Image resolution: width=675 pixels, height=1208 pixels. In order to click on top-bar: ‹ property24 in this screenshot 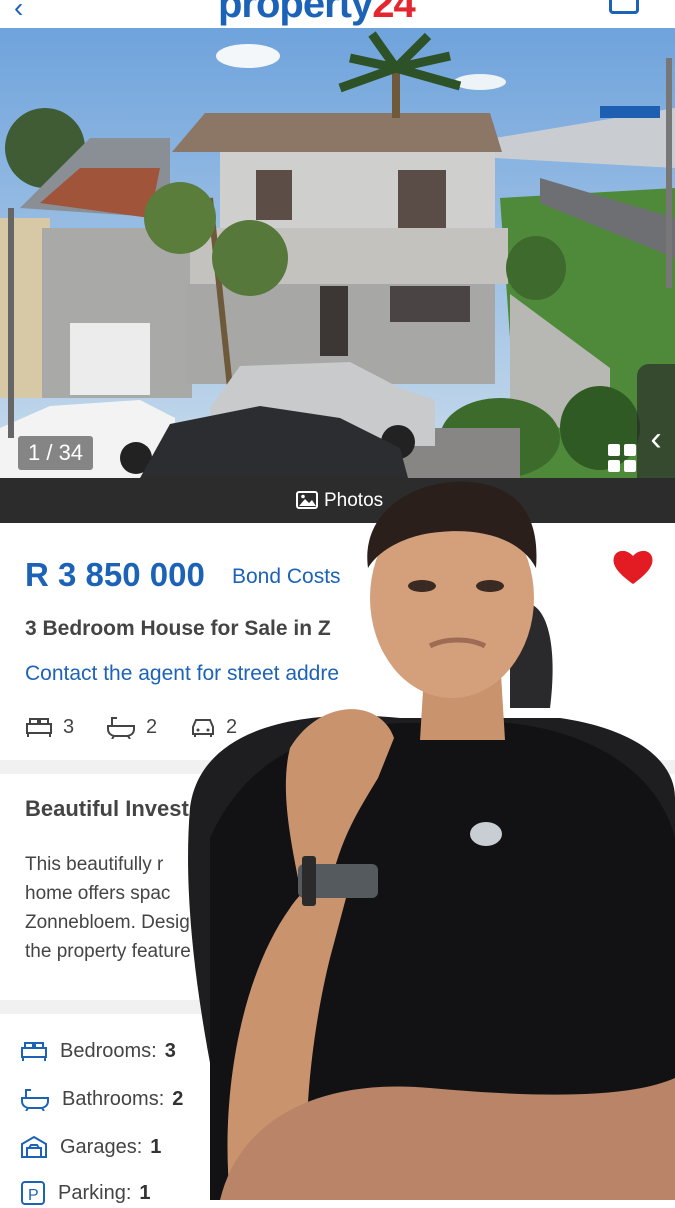, I will do `click(337, 14)`.